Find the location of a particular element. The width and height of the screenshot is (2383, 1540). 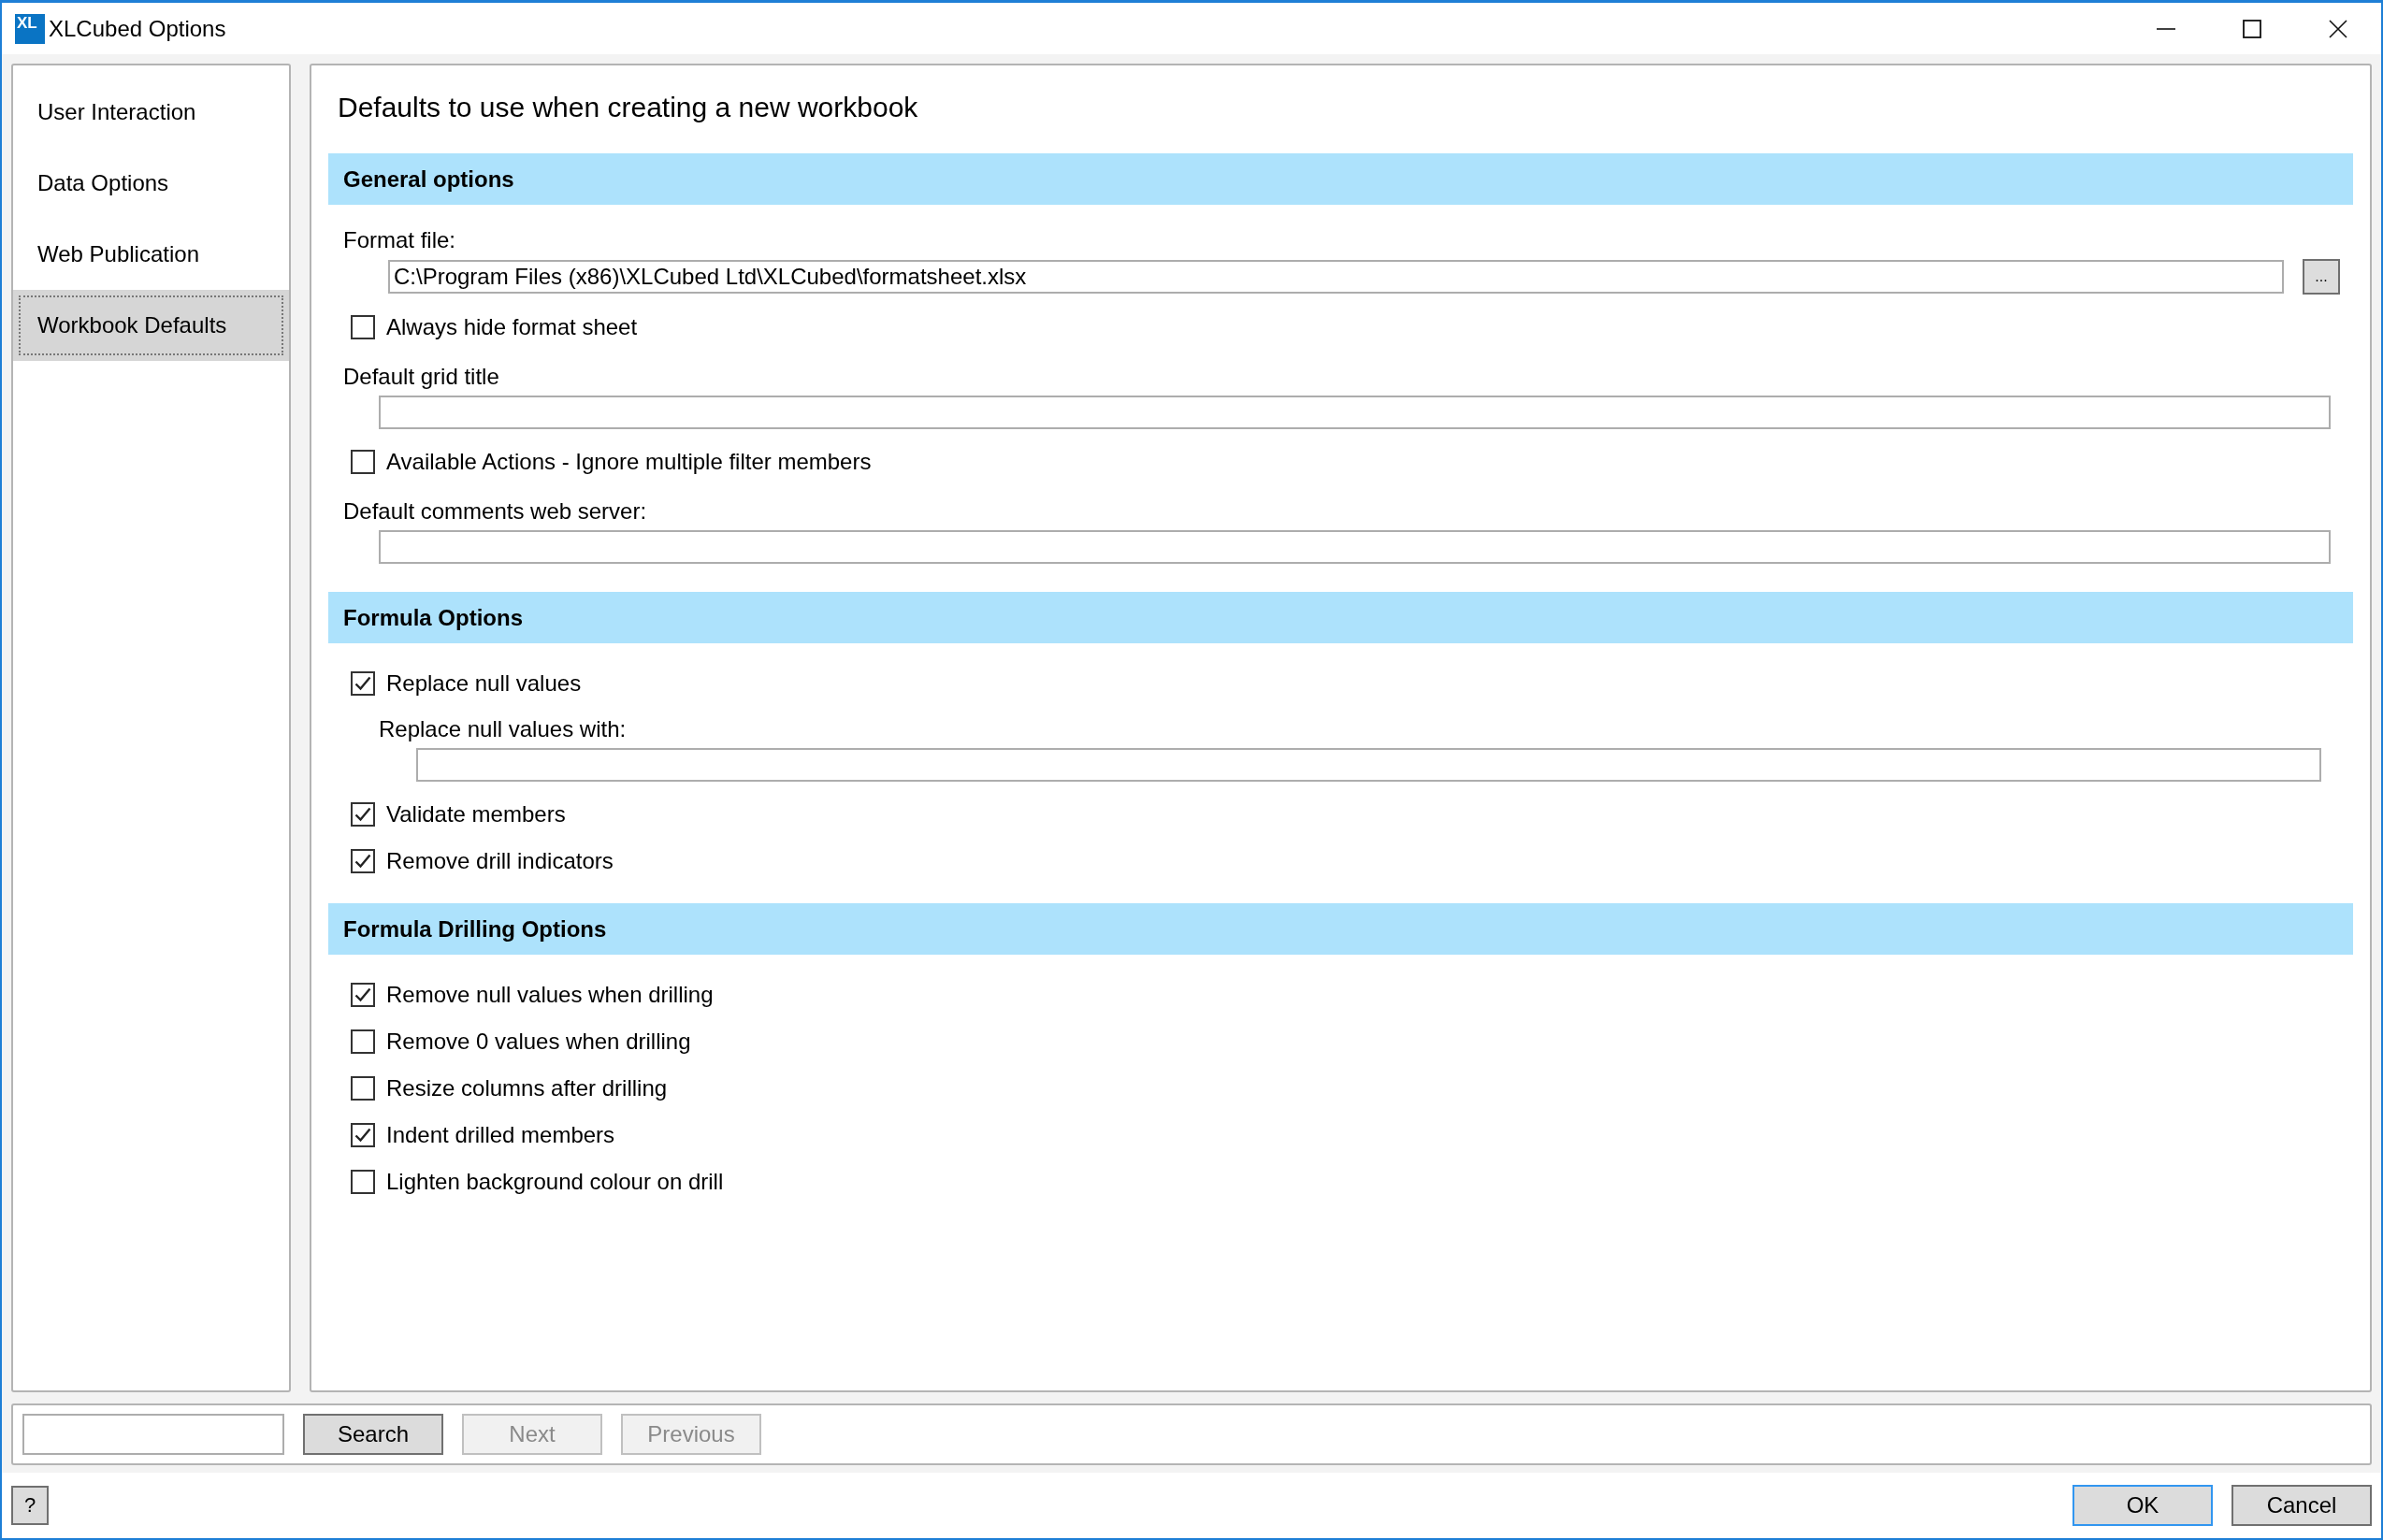

page-heading: Defaults to use when creating a new workbook is located at coordinates (628, 108).